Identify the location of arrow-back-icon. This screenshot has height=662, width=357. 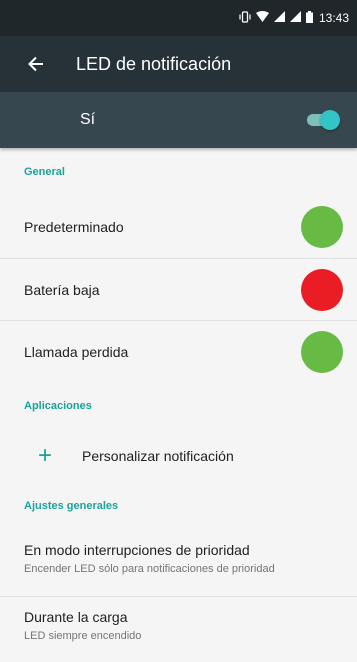
(36, 64).